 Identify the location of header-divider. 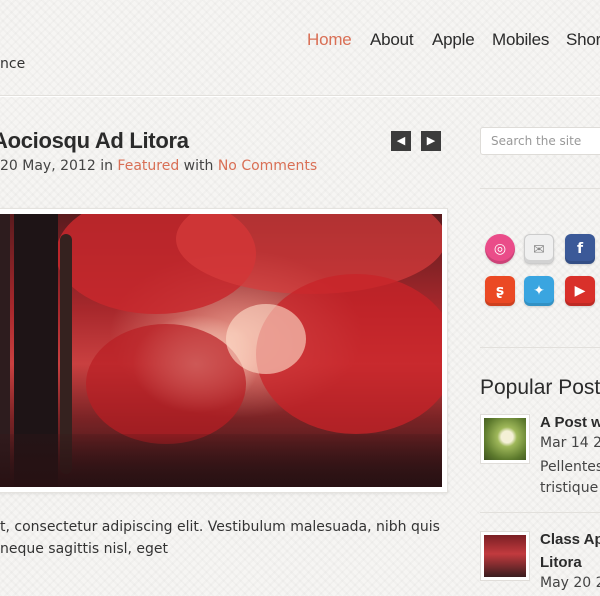
(300, 96).